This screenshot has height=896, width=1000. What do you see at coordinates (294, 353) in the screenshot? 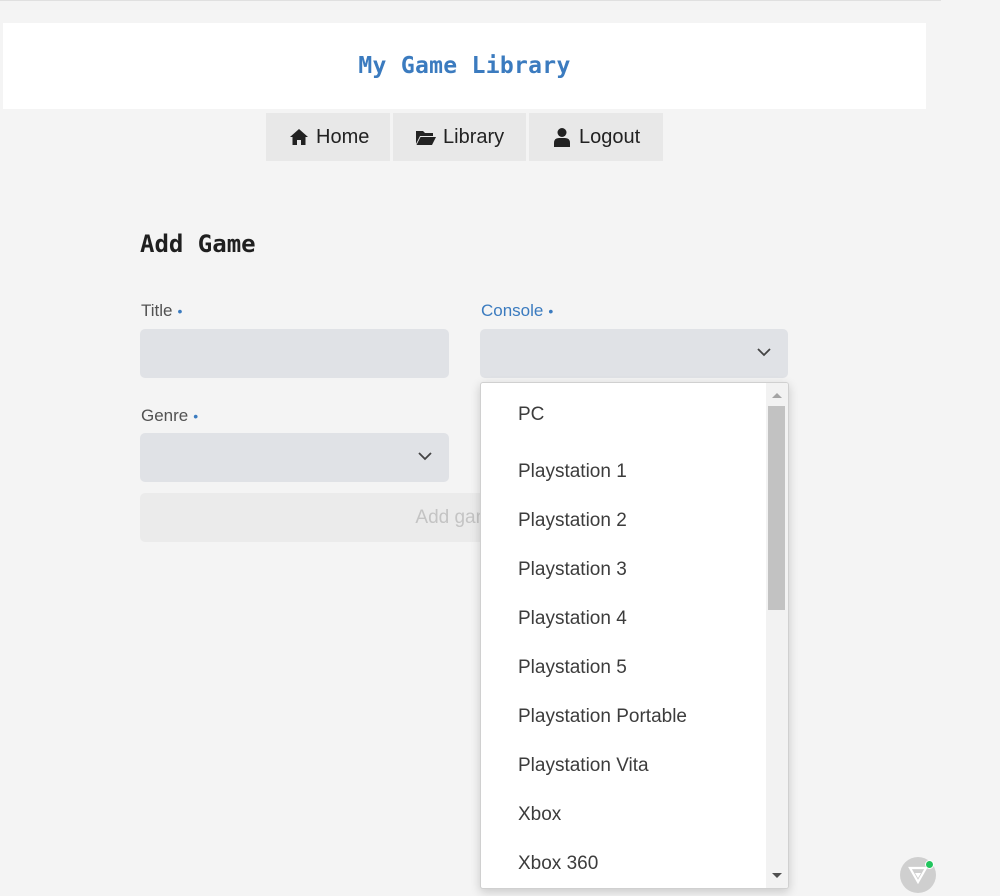
I see `title-input` at bounding box center [294, 353].